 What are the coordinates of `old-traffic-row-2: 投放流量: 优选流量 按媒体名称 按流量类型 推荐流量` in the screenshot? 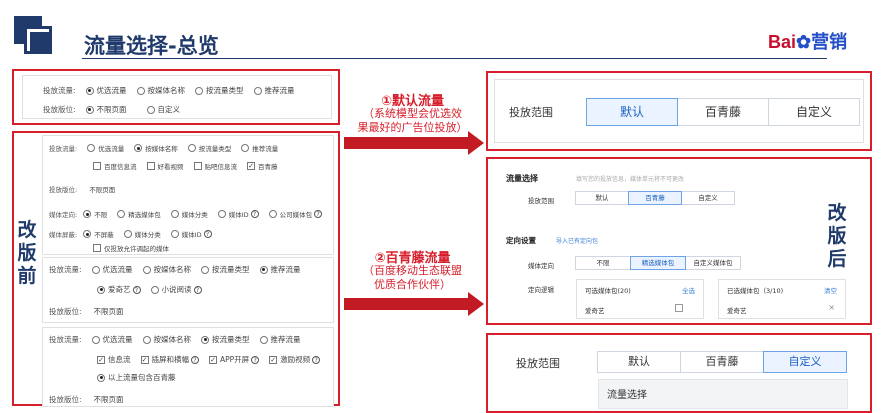 It's located at (175, 269).